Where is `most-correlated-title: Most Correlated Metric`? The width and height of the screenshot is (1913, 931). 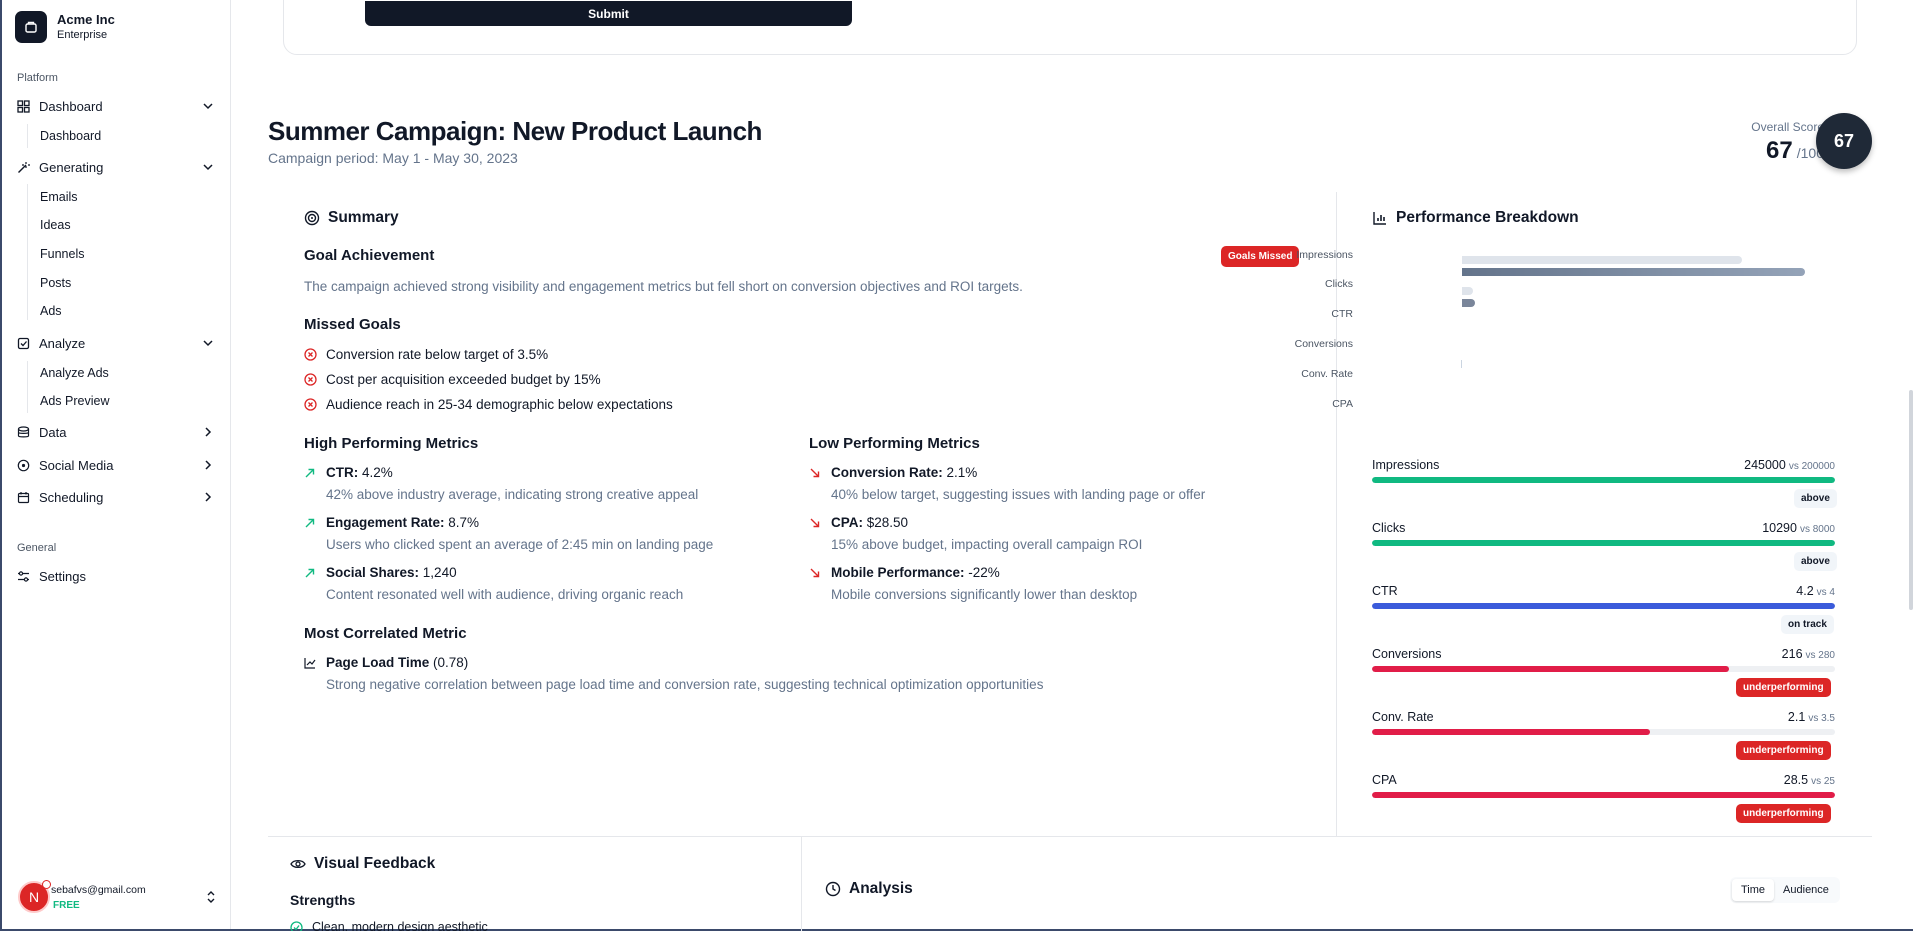
most-correlated-title: Most Correlated Metric is located at coordinates (385, 633).